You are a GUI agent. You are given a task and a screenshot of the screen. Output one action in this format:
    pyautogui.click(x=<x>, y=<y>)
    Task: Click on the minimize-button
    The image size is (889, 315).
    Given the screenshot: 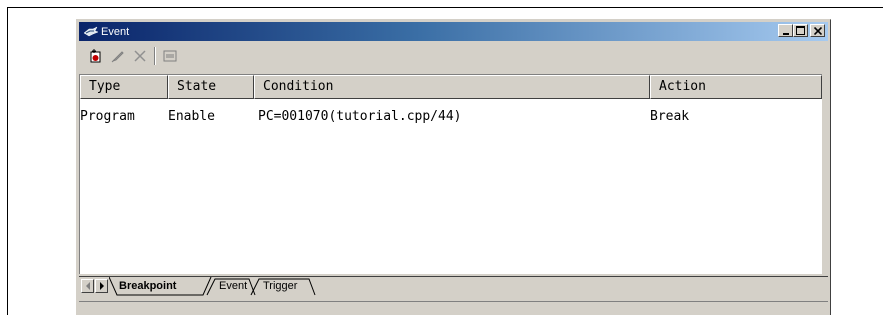 What is the action you would take?
    pyautogui.click(x=785, y=30)
    